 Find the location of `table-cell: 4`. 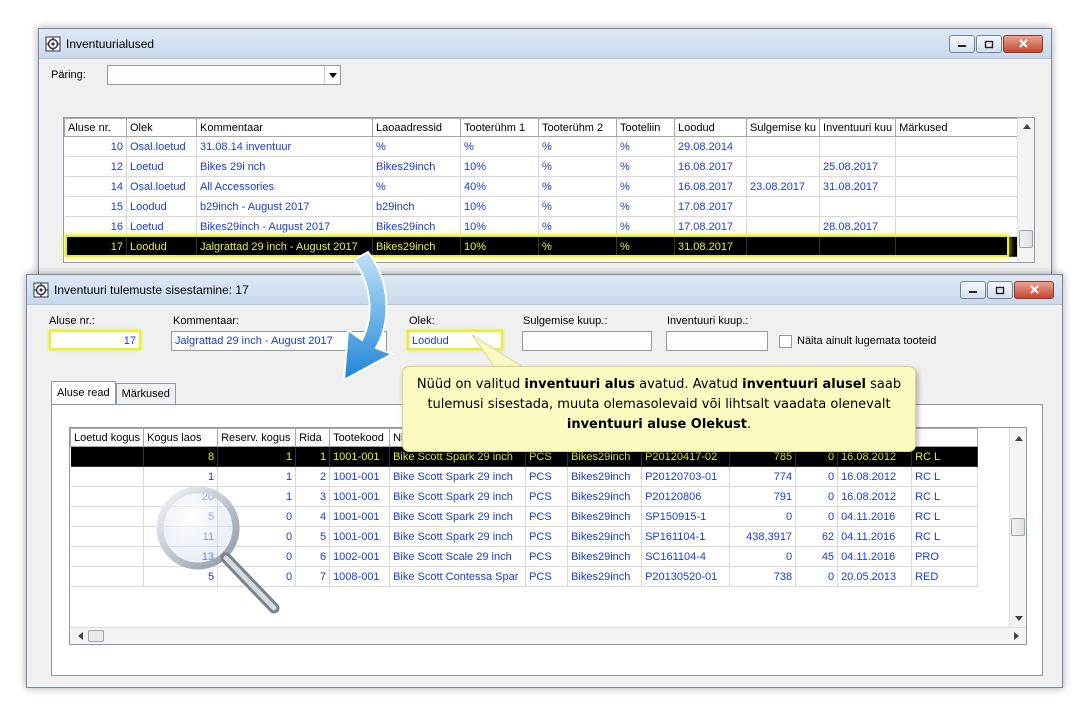

table-cell: 4 is located at coordinates (313, 516).